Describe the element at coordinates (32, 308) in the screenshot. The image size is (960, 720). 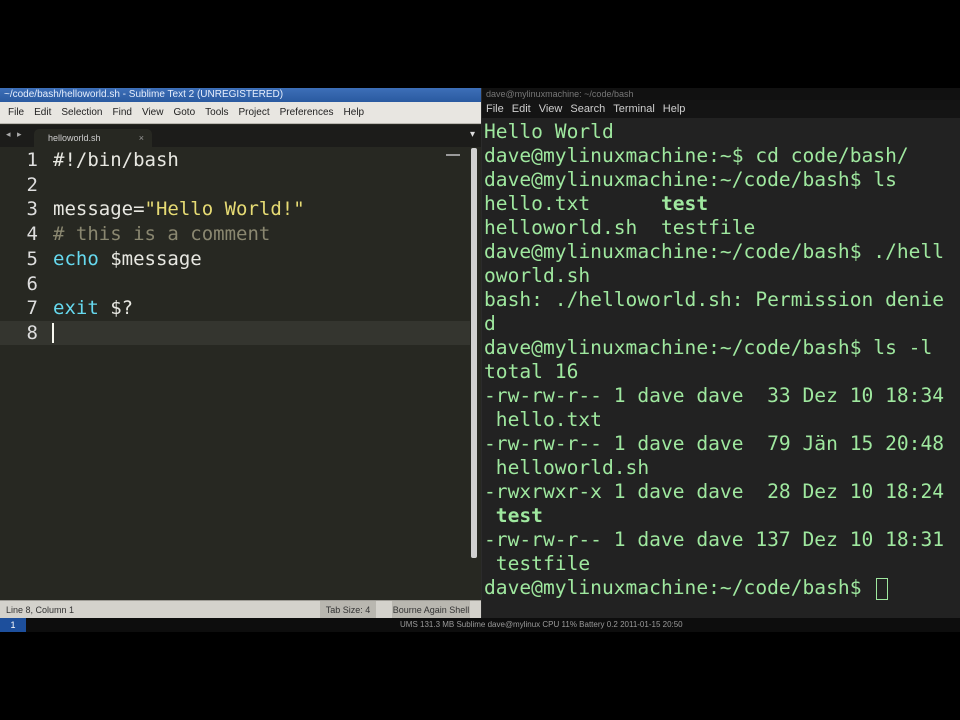
I see `line-number: 7` at that location.